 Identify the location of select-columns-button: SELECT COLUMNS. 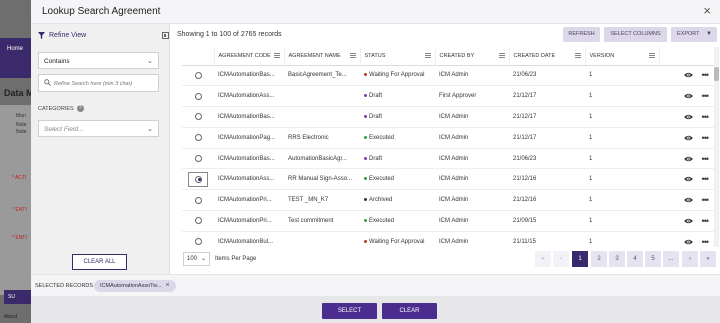
(635, 34).